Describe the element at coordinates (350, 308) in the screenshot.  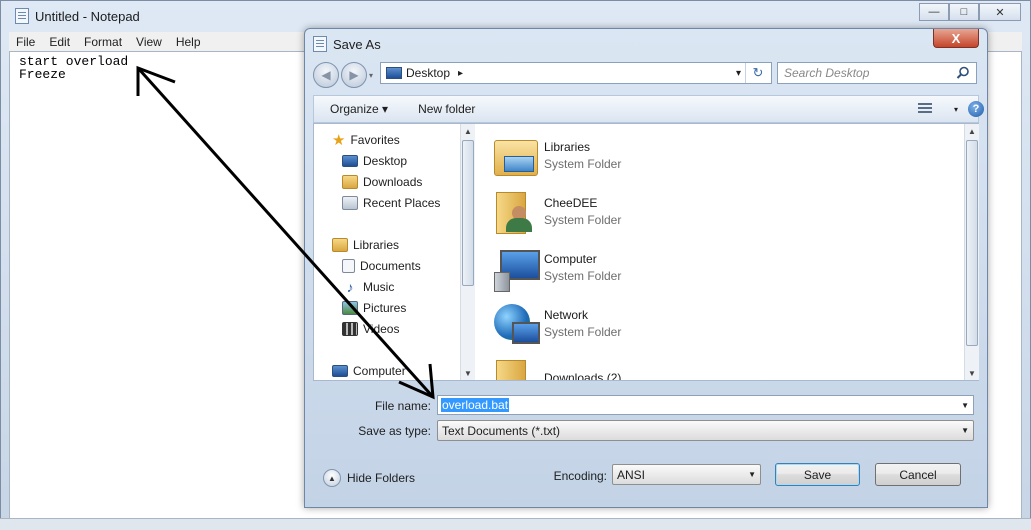
I see `pictures-icon` at that location.